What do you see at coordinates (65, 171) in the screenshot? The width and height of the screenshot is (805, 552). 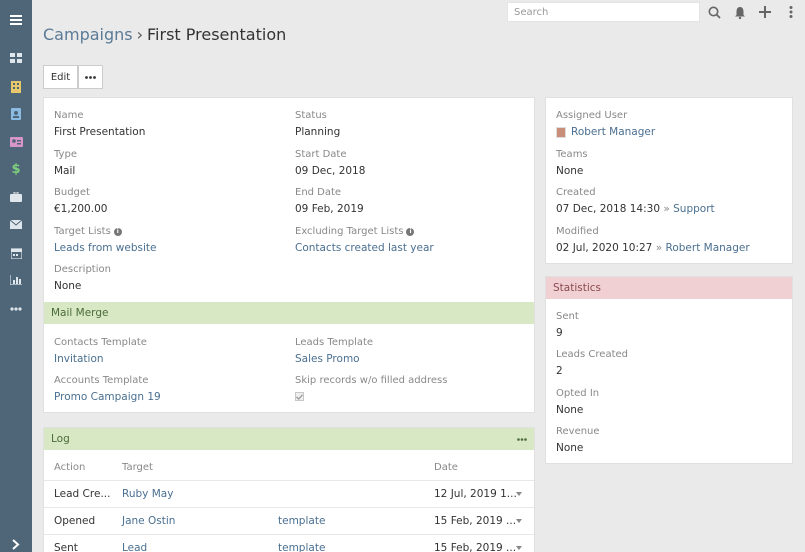 I see `type-value: Mail` at bounding box center [65, 171].